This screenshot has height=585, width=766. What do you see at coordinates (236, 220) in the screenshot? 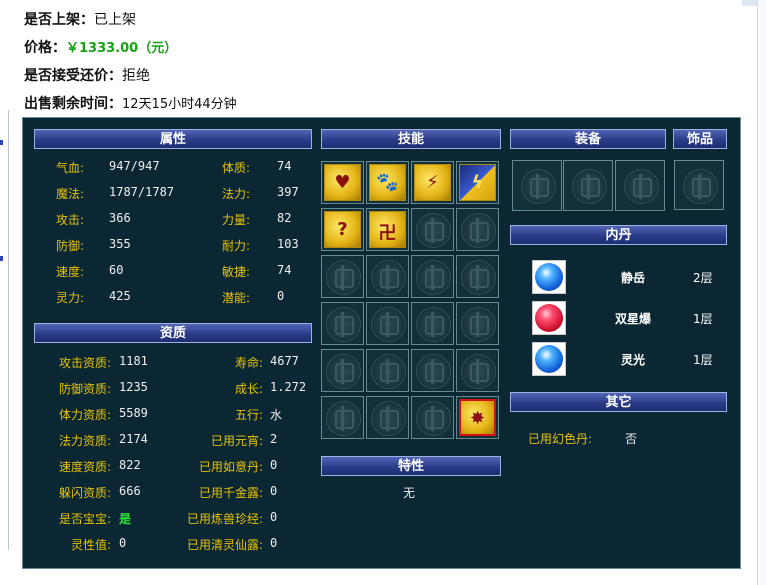
I see `attribute-label: 力量:` at bounding box center [236, 220].